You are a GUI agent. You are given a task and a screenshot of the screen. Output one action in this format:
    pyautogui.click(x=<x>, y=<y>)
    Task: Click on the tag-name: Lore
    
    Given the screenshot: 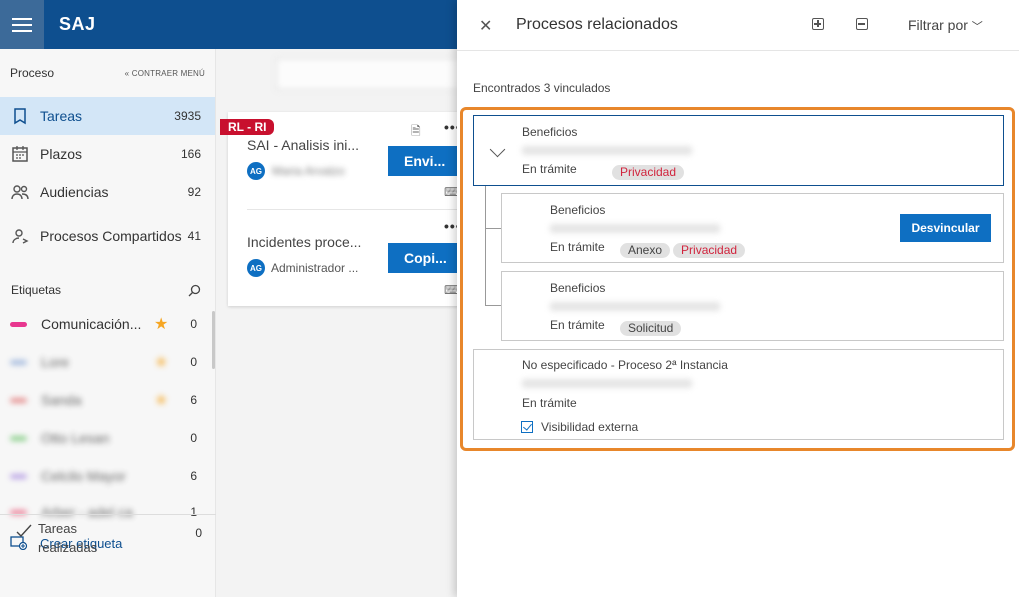 What is the action you would take?
    pyautogui.click(x=55, y=362)
    